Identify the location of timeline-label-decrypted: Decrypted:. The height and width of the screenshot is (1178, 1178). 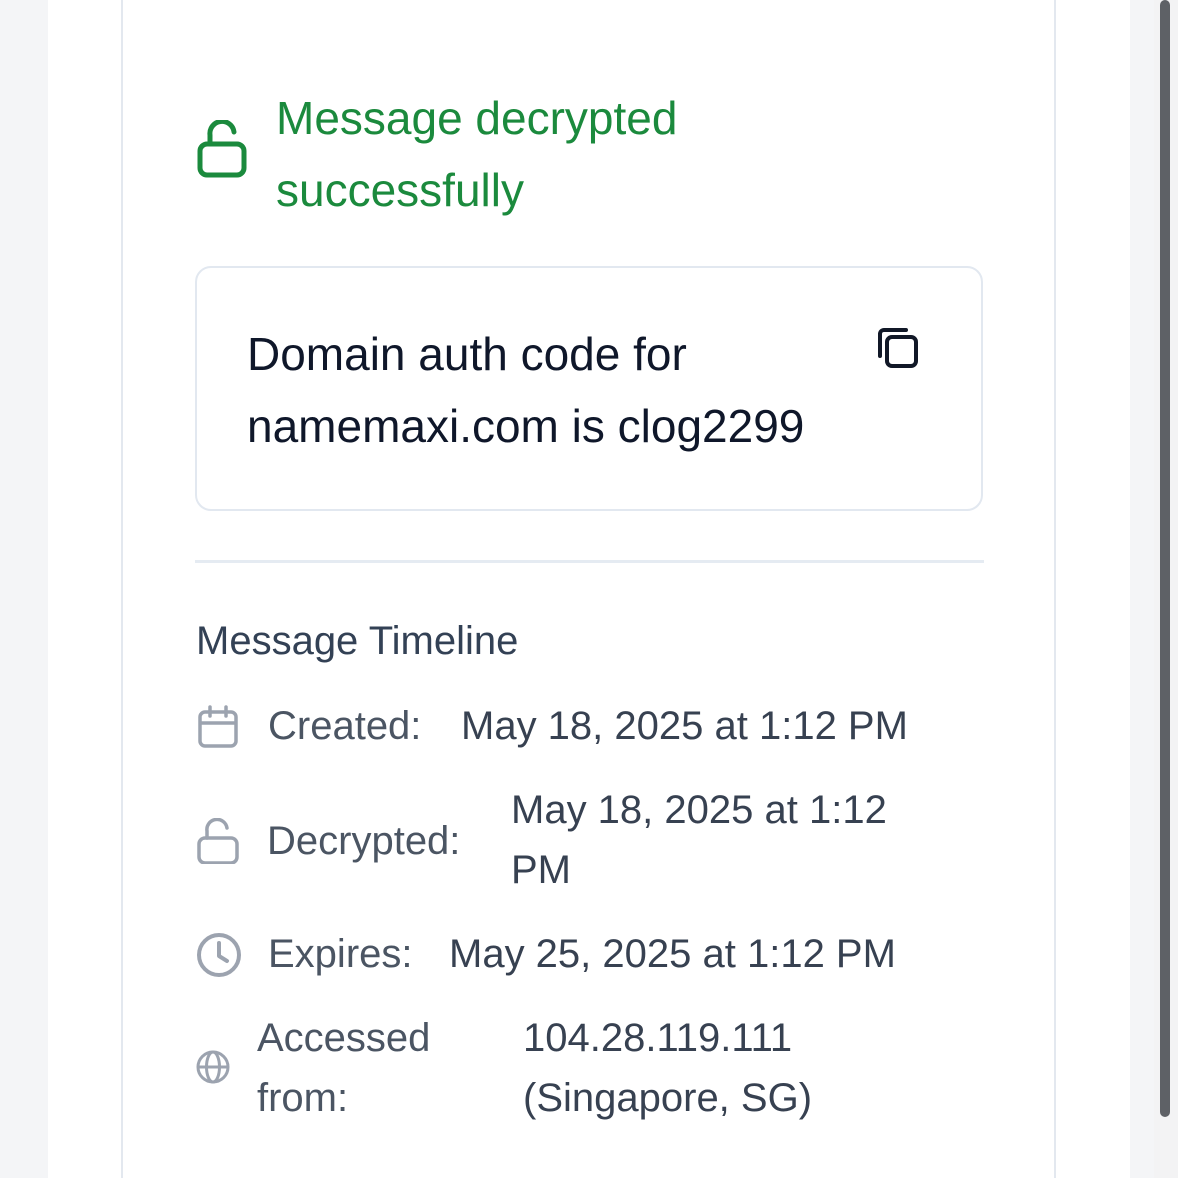
(364, 841).